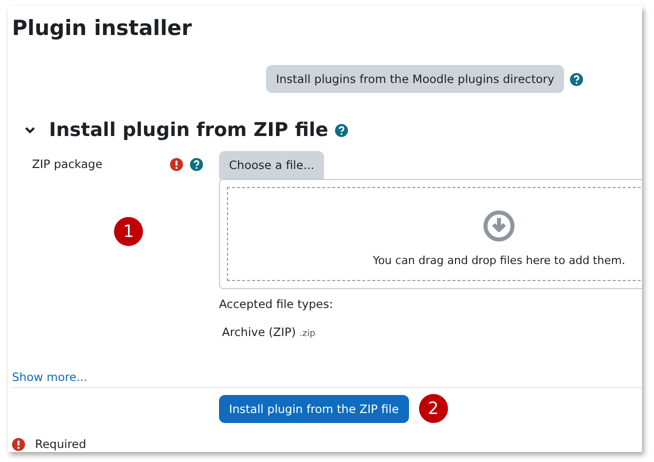  Describe the element at coordinates (276, 304) in the screenshot. I see `accepted-label: Accepted file types:` at that location.